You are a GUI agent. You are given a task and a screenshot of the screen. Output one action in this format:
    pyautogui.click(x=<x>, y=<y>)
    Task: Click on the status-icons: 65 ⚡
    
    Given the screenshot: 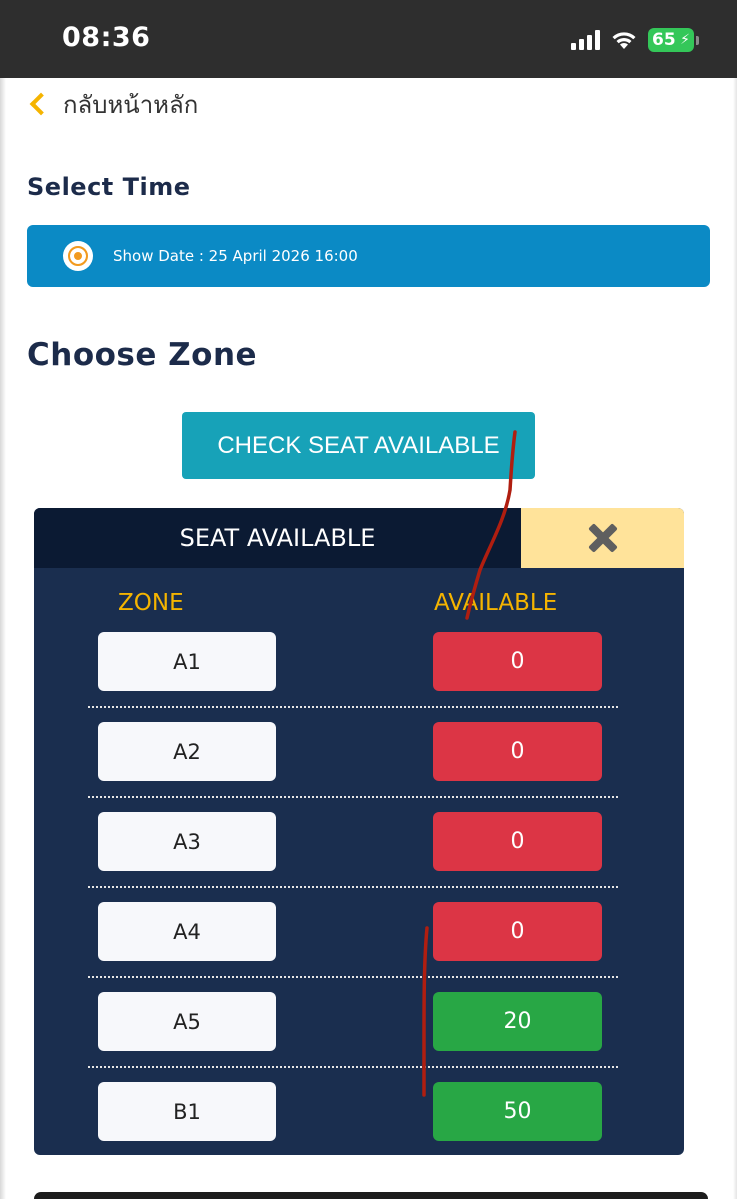 What is the action you would take?
    pyautogui.click(x=635, y=40)
    